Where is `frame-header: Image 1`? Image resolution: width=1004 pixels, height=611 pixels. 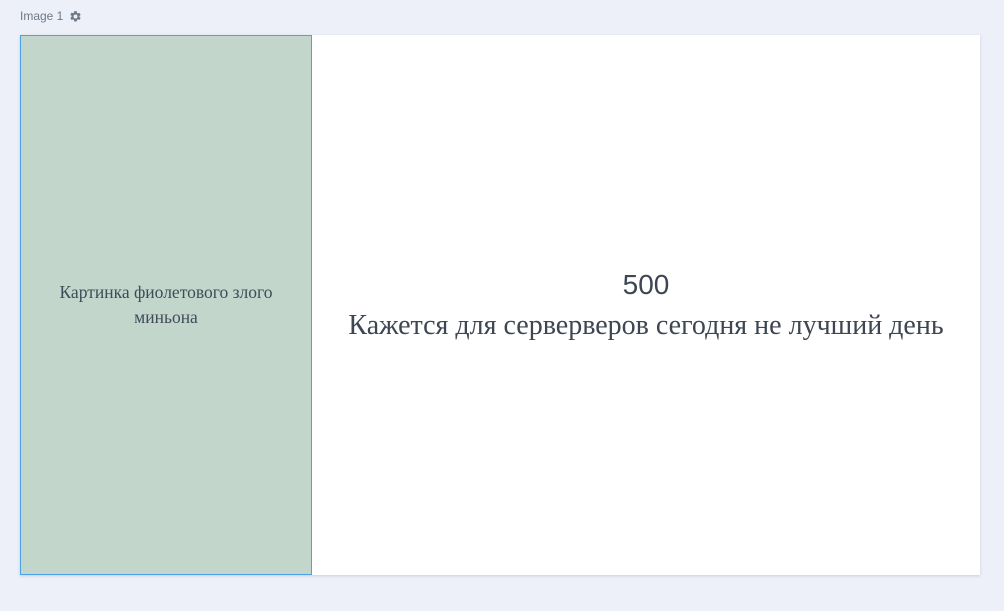
frame-header: Image 1 is located at coordinates (51, 16).